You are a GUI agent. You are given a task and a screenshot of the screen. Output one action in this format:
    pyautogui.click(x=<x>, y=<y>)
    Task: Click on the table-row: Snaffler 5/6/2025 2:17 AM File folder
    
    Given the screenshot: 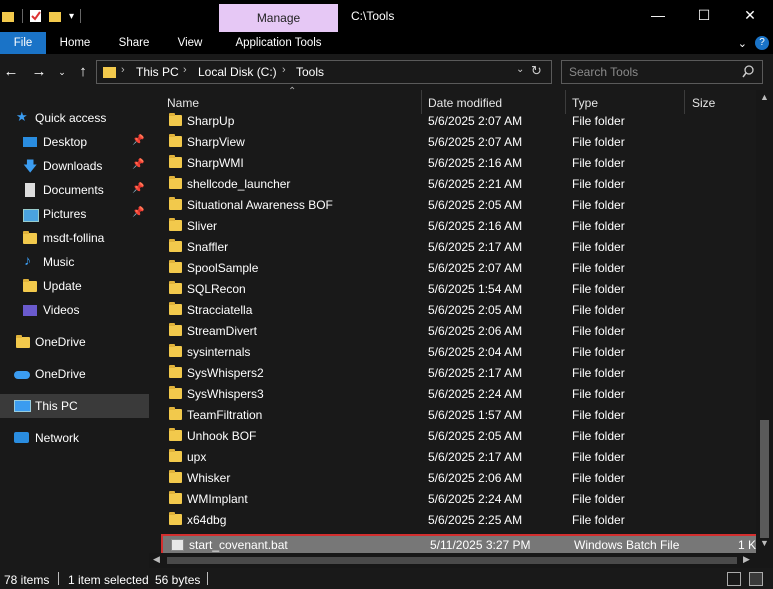 What is the action you would take?
    pyautogui.click(x=461, y=247)
    